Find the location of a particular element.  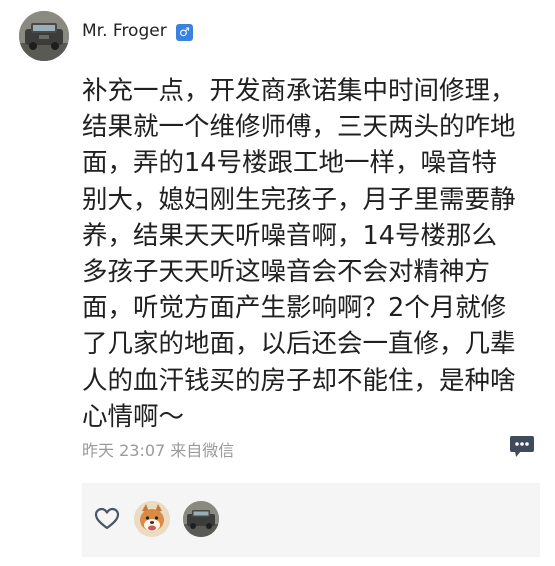

author-name: Mr. Froger is located at coordinates (124, 31).